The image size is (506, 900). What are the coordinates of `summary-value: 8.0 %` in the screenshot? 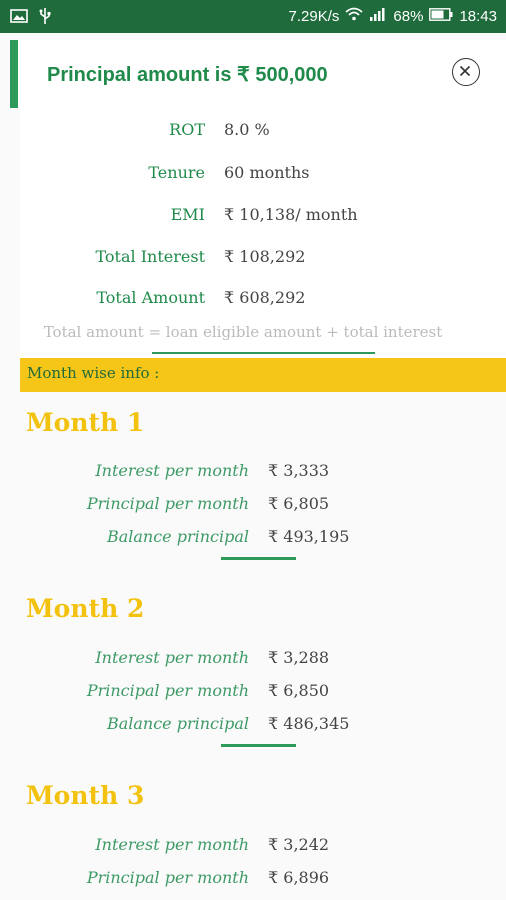 It's located at (247, 129).